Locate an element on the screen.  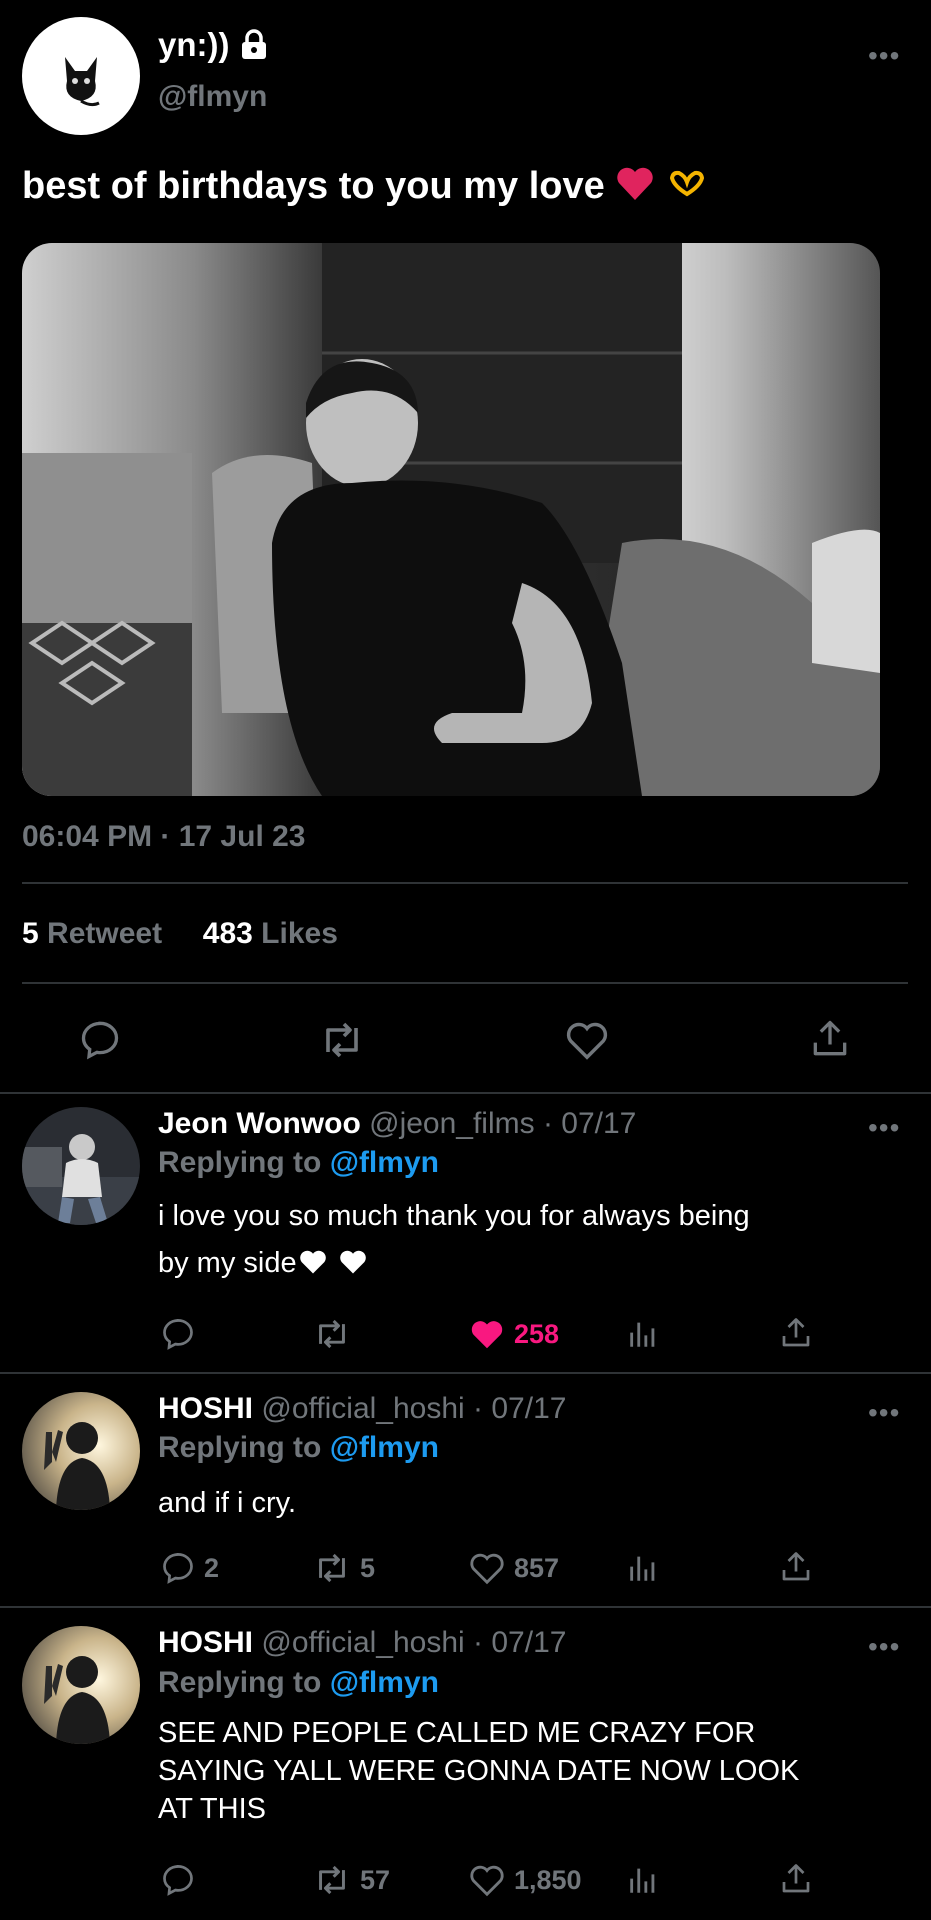
lock-icon is located at coordinates (254, 44).